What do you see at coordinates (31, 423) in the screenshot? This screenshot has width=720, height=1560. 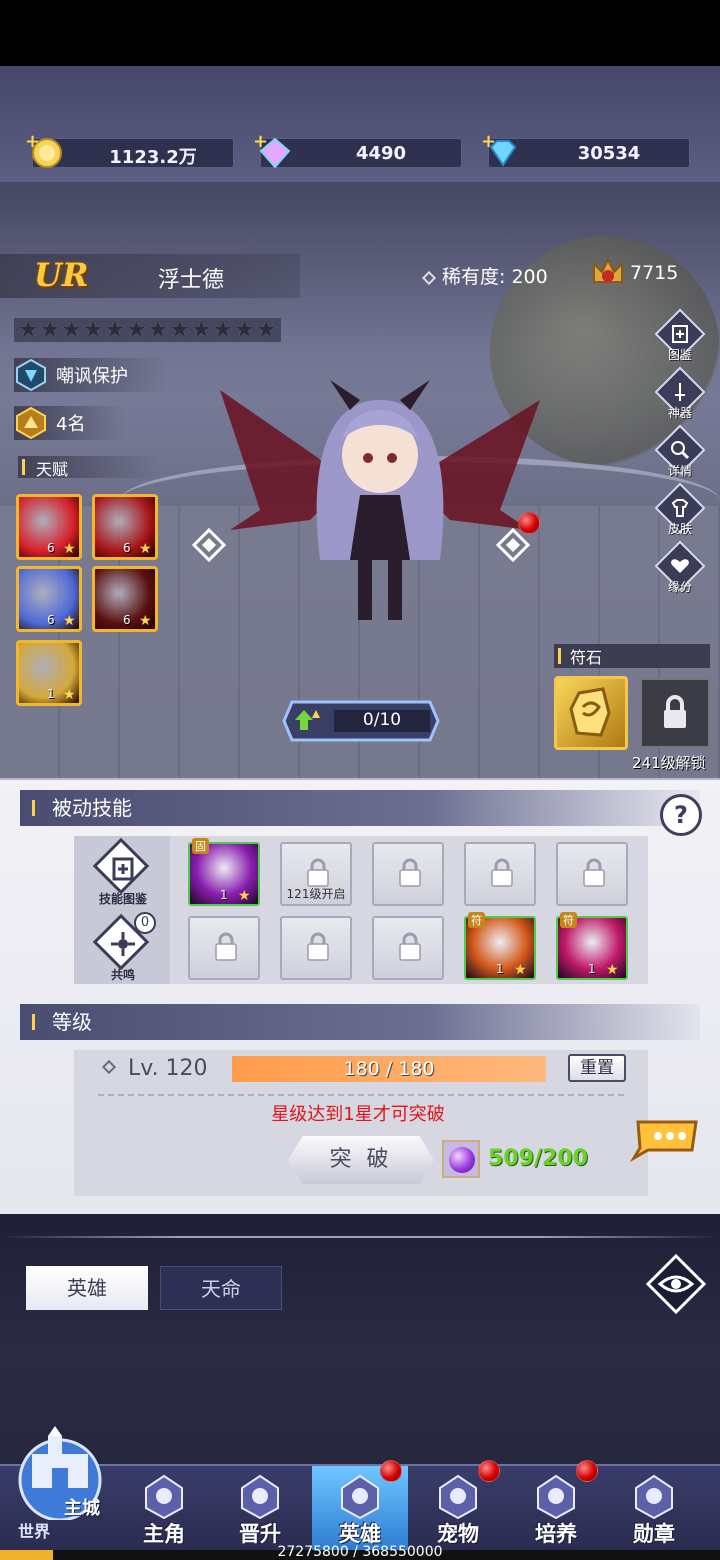 I see `rank-hex-icon` at bounding box center [31, 423].